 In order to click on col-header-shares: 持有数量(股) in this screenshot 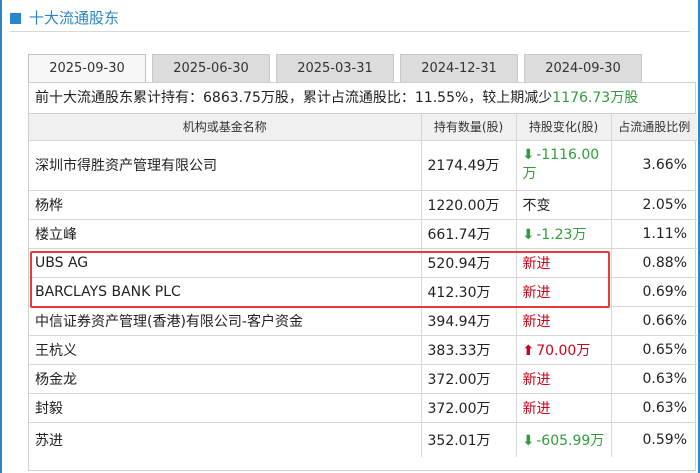, I will do `click(469, 127)`.